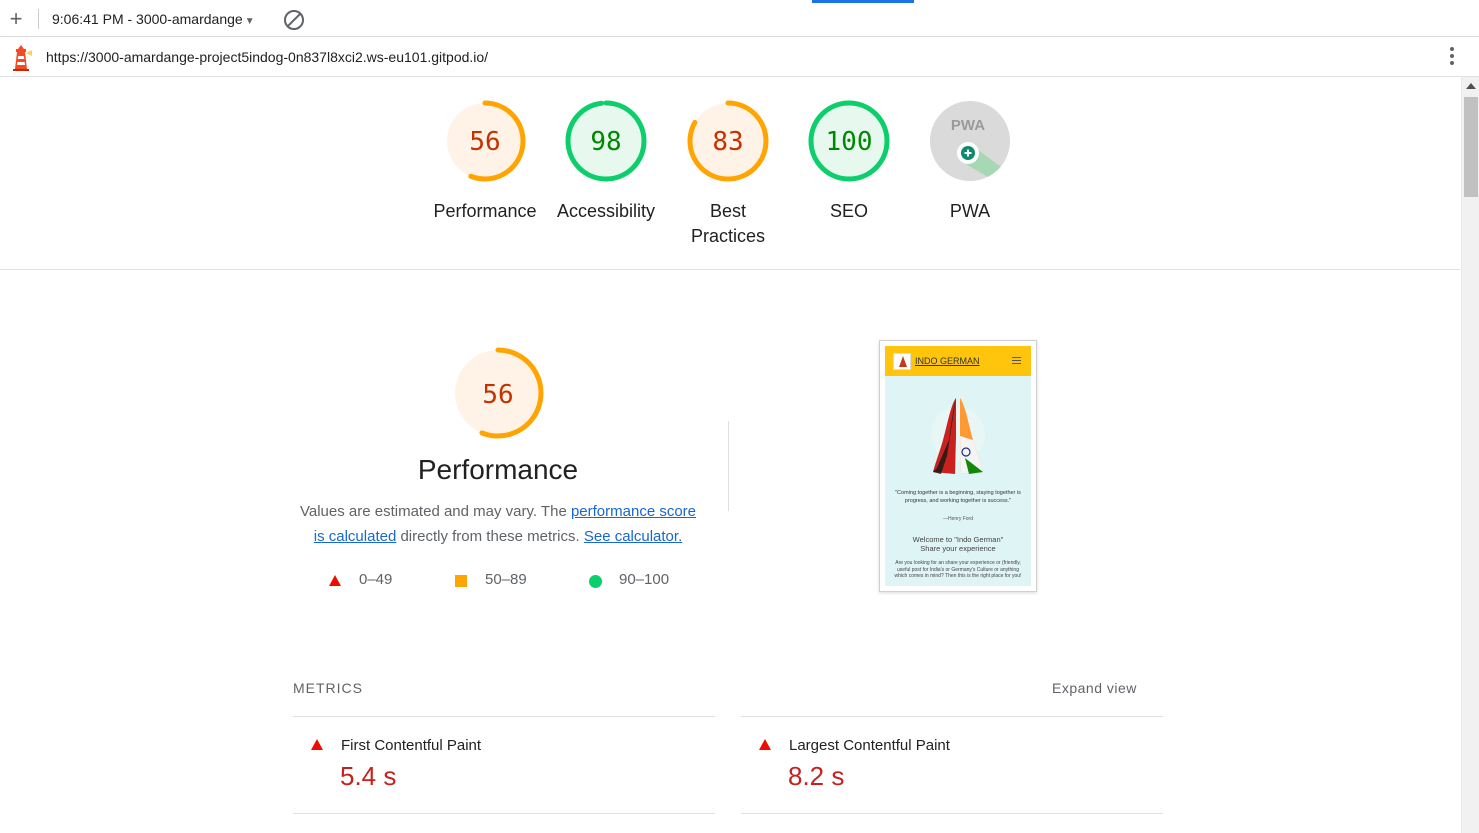  Describe the element at coordinates (1094, 688) in the screenshot. I see `expand-view-button: Expand view` at that location.